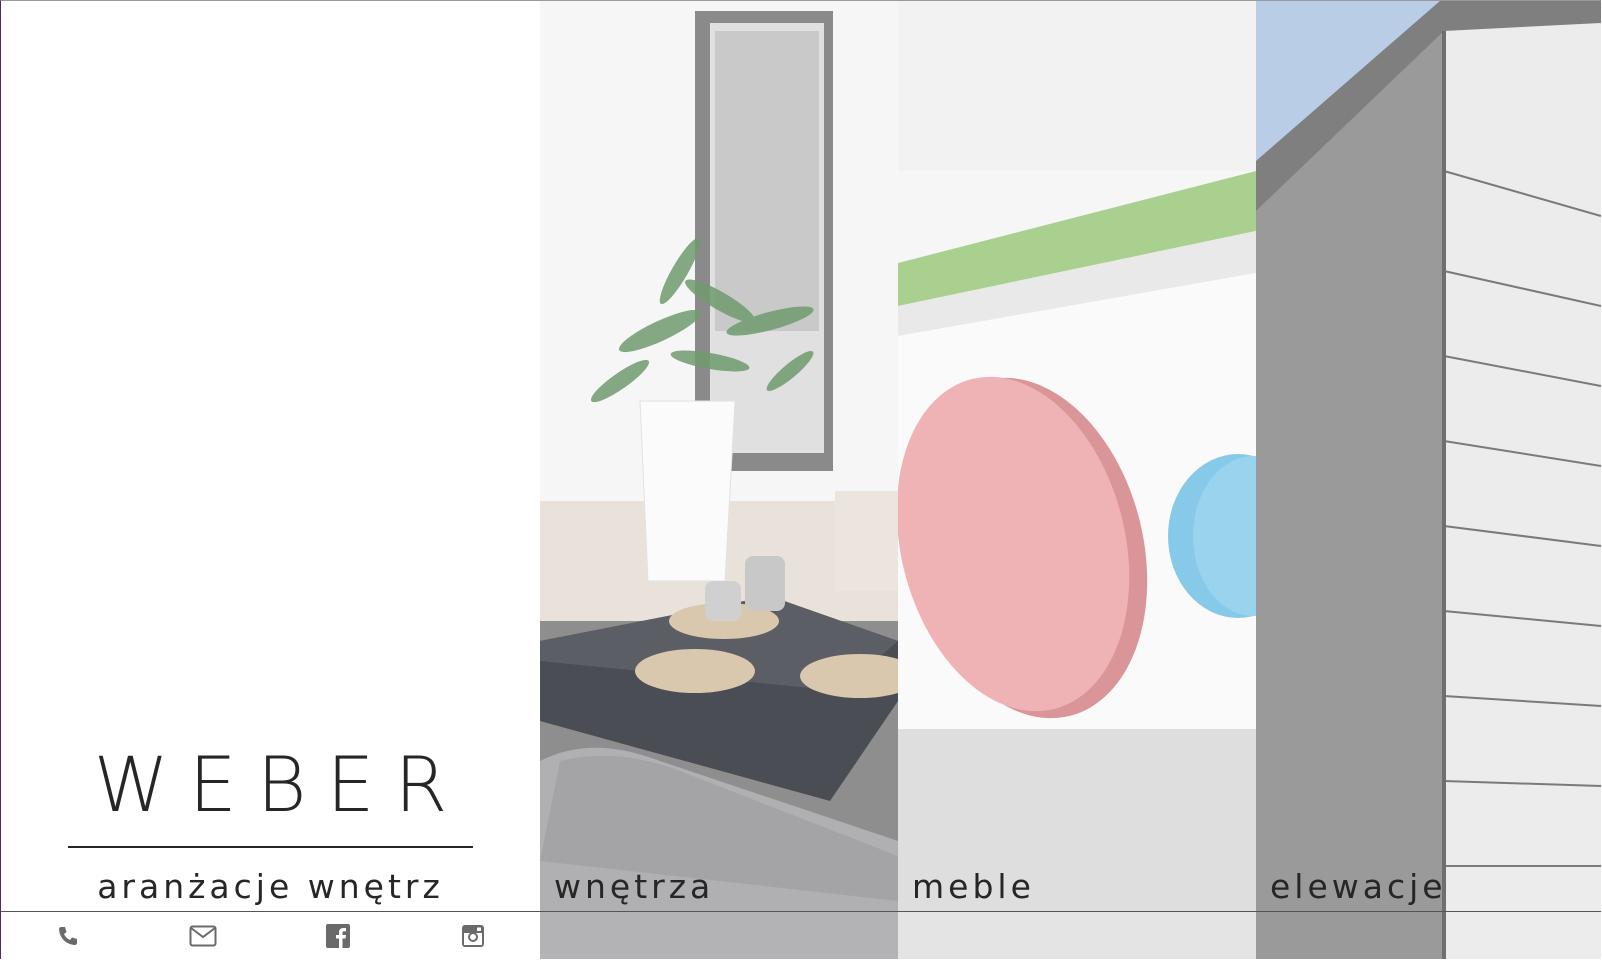  I want to click on logo-underline, so click(270, 847).